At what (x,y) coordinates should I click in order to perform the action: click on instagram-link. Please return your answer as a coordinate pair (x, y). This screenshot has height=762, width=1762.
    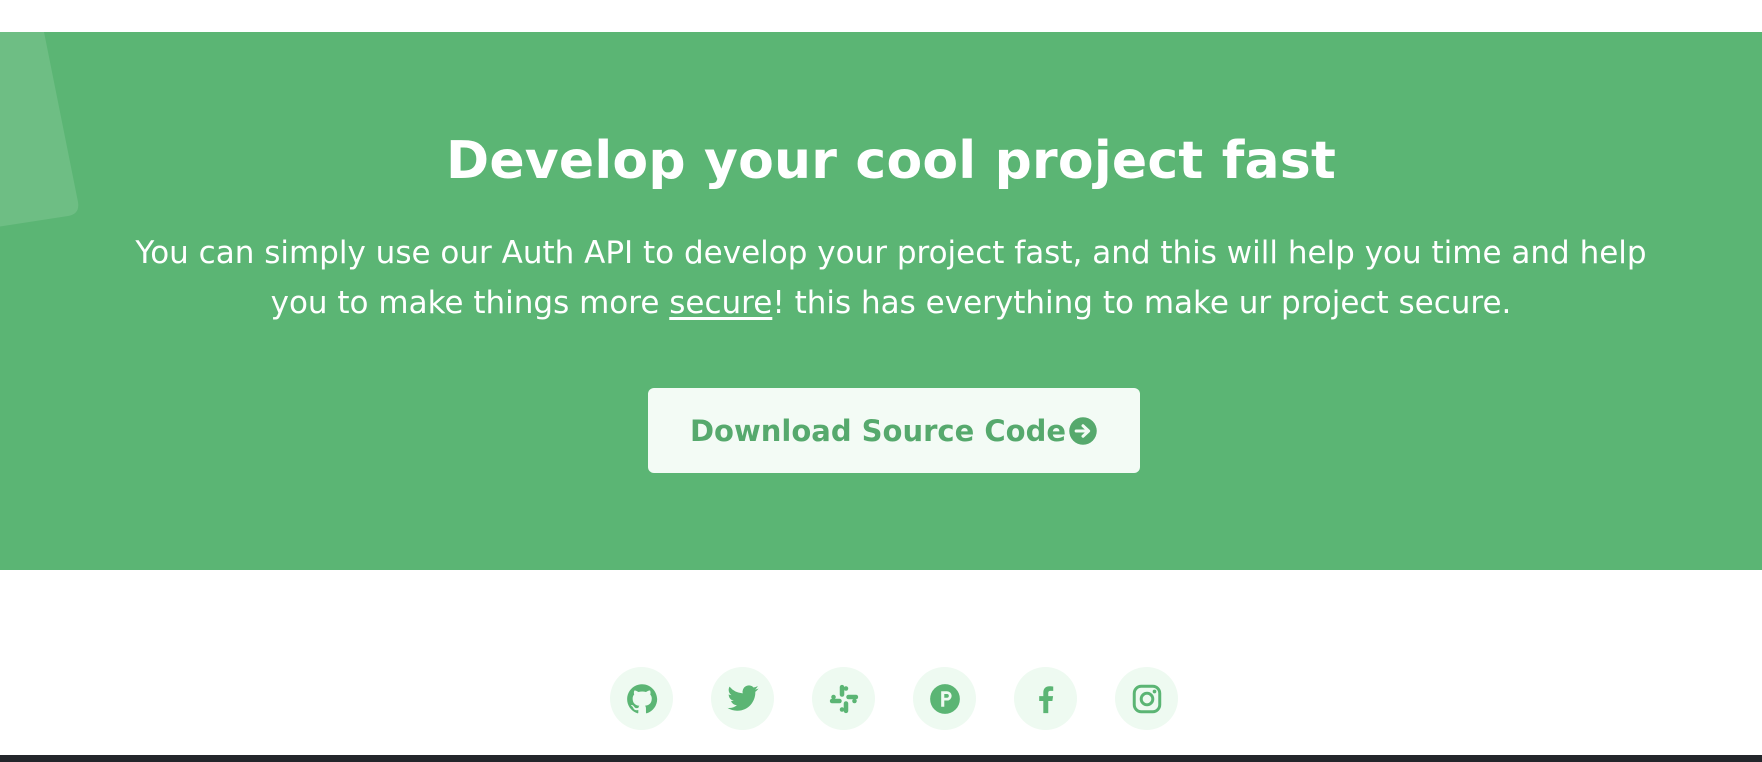
    Looking at the image, I should click on (1146, 698).